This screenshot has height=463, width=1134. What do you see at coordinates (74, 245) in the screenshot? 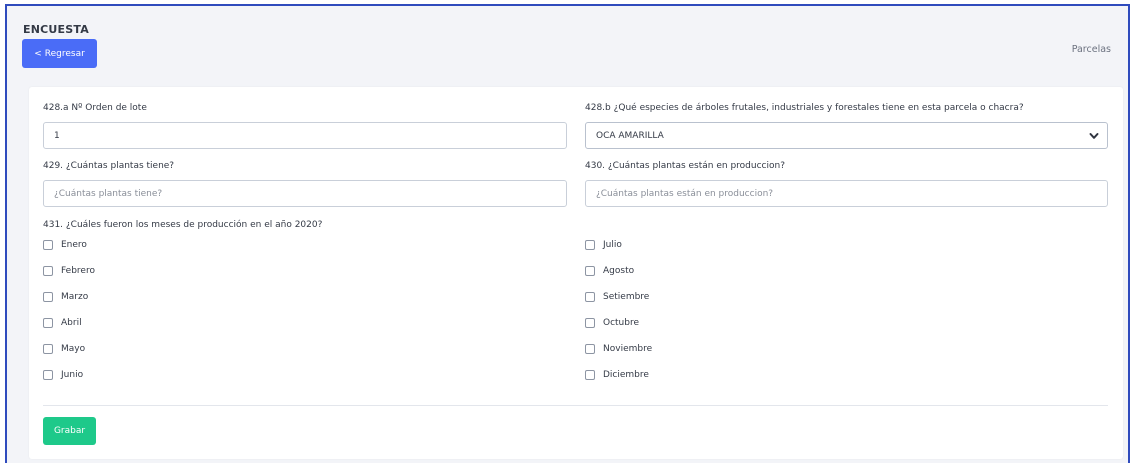
I see `month-label: Enero` at bounding box center [74, 245].